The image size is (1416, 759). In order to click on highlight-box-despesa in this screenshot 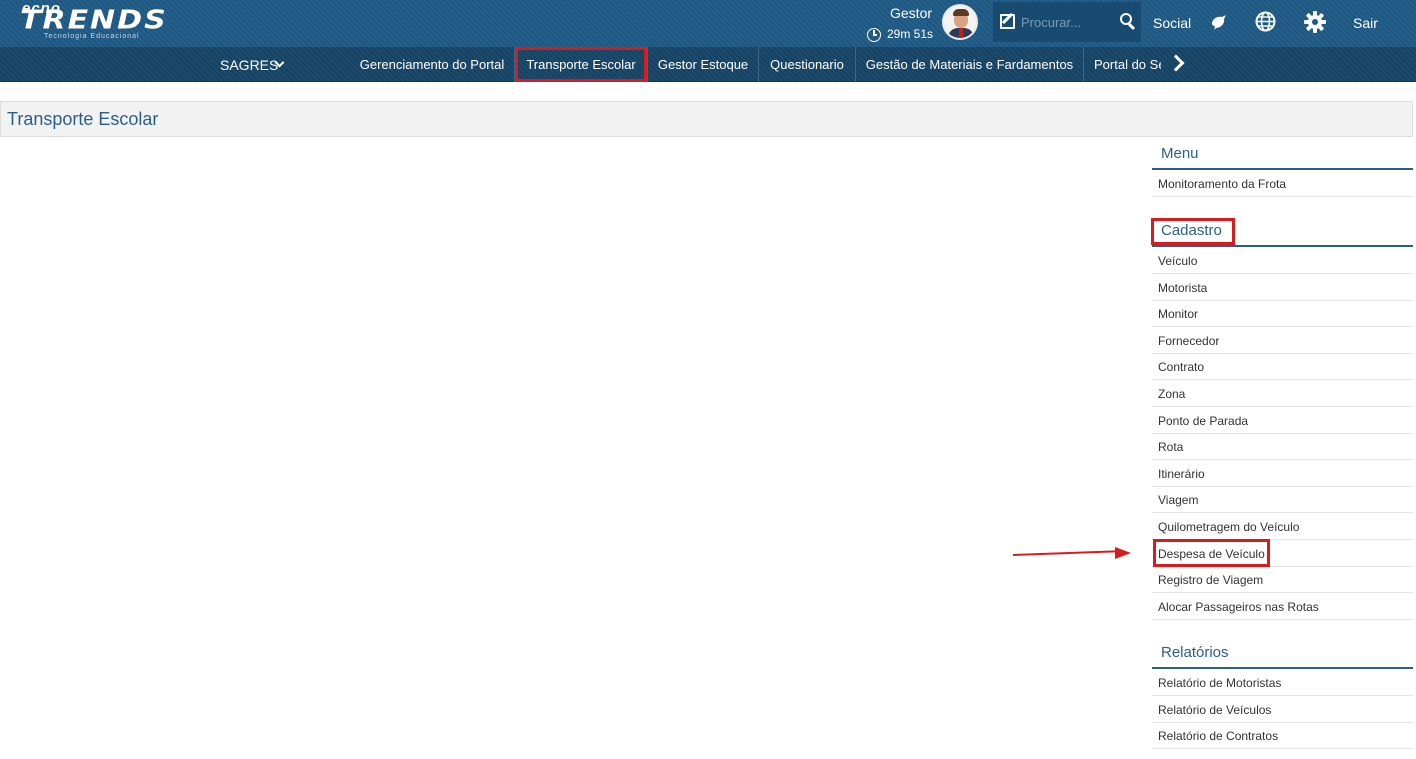, I will do `click(1211, 553)`.